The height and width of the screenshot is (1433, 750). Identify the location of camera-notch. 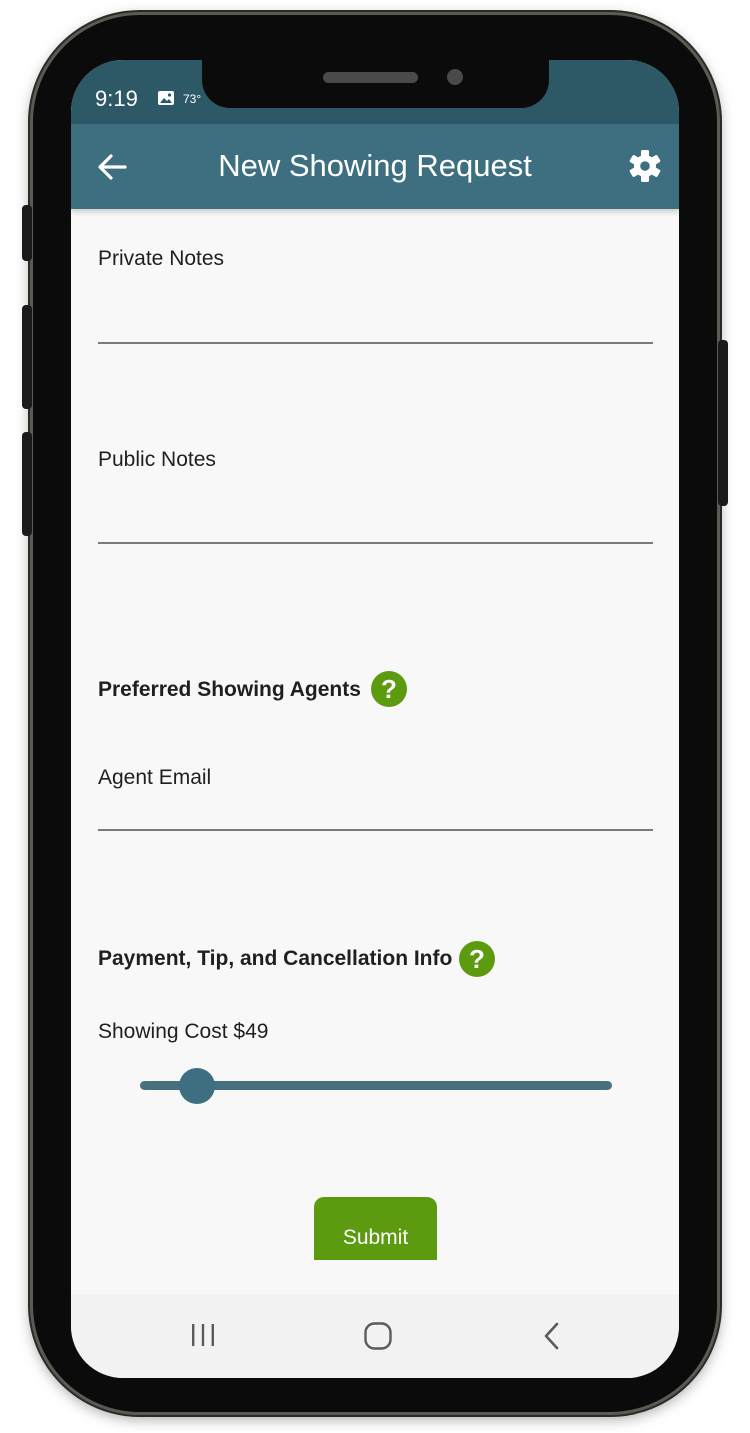
(375, 84).